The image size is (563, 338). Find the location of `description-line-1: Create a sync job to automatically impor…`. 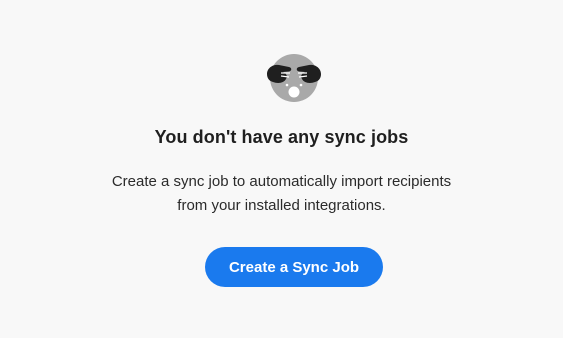

description-line-1: Create a sync job to automatically impor… is located at coordinates (281, 181).